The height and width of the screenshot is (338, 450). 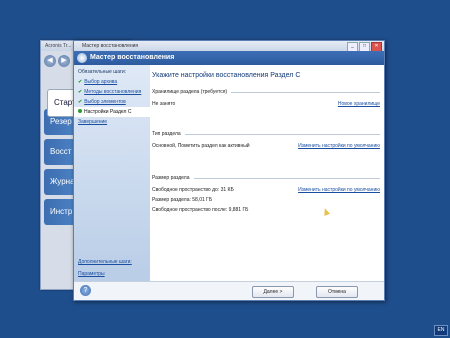 What do you see at coordinates (82, 58) in the screenshot?
I see `wizard-icon` at bounding box center [82, 58].